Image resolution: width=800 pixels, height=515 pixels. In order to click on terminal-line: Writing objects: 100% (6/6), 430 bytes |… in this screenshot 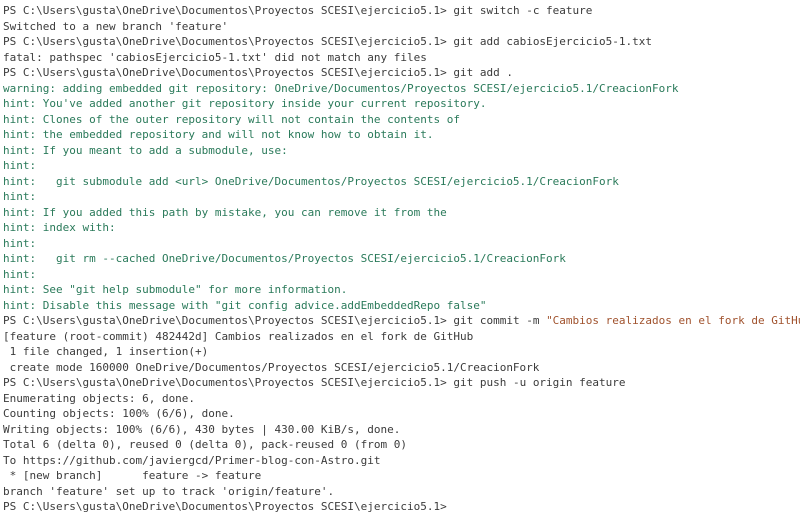, I will do `click(401, 430)`.